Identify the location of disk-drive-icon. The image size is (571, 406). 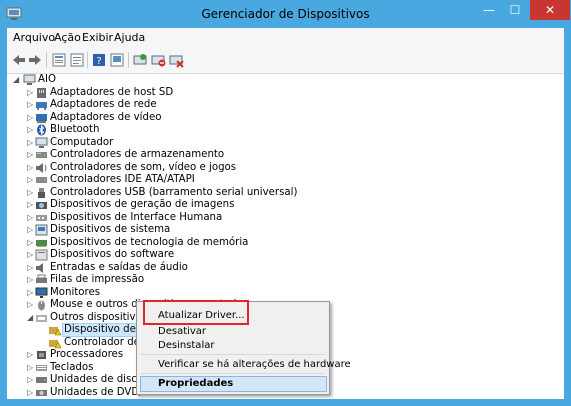
(41, 380).